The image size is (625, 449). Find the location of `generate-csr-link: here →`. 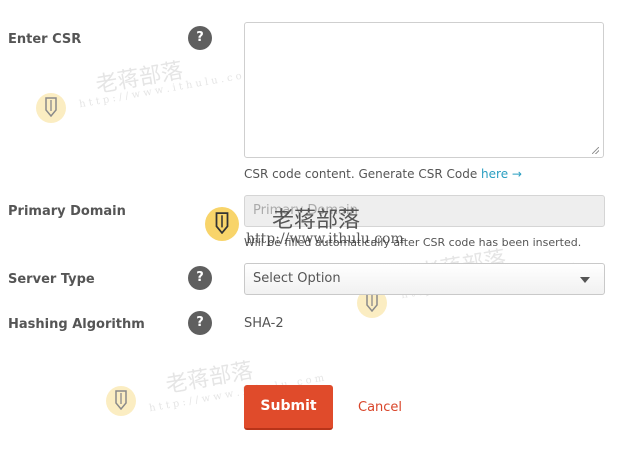

generate-csr-link: here → is located at coordinates (501, 174).